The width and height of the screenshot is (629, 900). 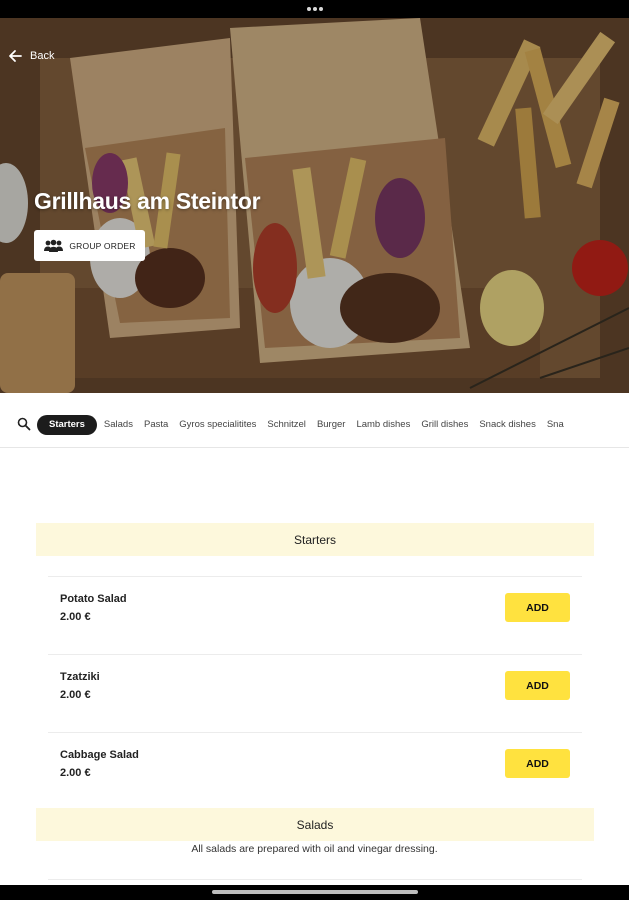 What do you see at coordinates (42, 56) in the screenshot?
I see `back-label: Back` at bounding box center [42, 56].